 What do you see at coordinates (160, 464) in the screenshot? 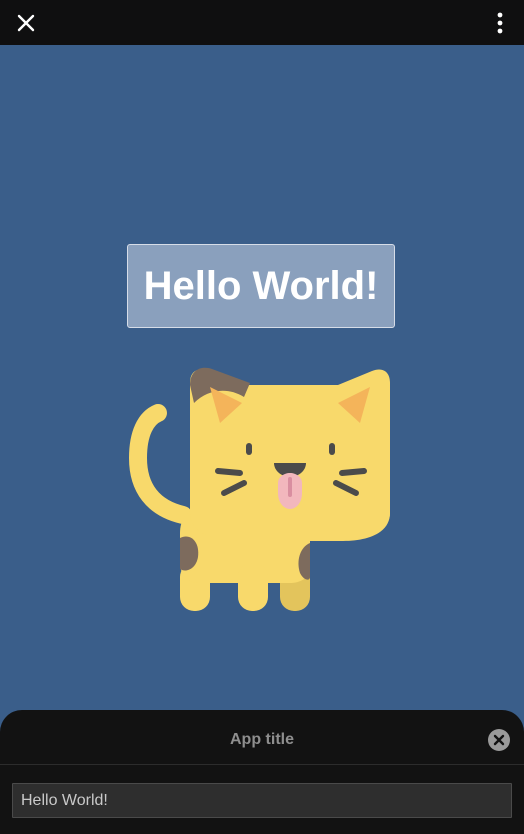
I see `cat-tail` at bounding box center [160, 464].